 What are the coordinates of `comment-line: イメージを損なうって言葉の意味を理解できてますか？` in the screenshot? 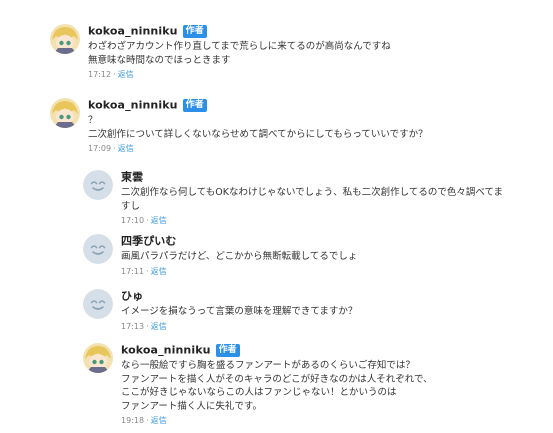 It's located at (239, 311).